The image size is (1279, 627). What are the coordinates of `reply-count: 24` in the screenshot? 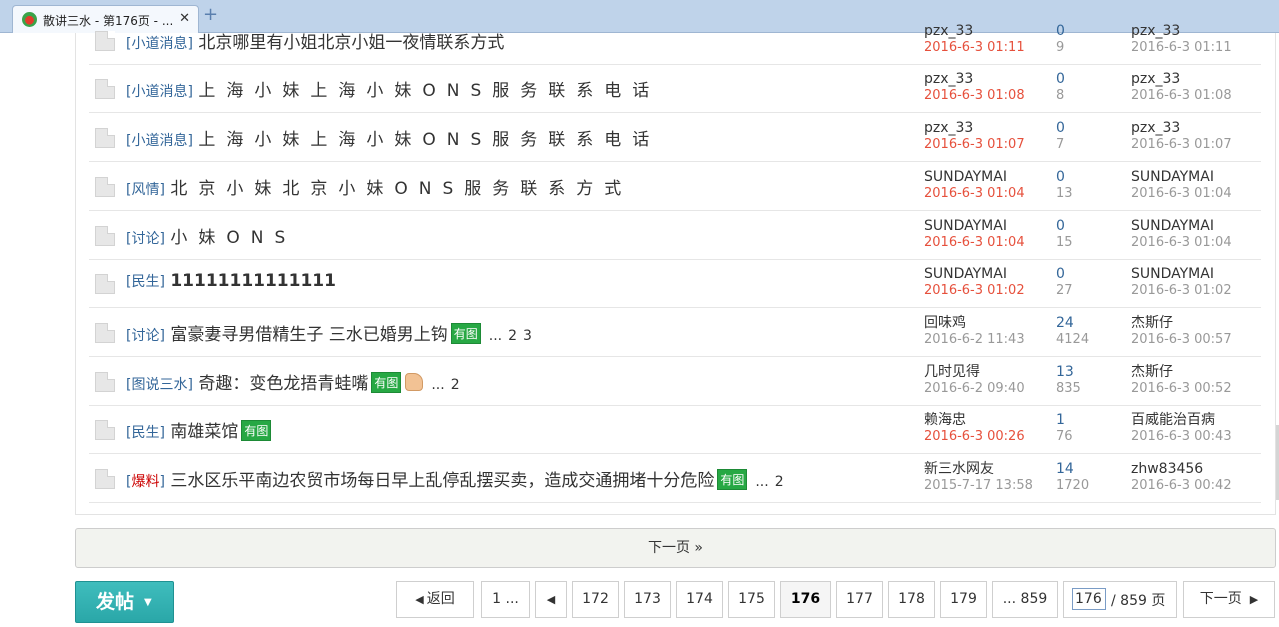 It's located at (1072, 323).